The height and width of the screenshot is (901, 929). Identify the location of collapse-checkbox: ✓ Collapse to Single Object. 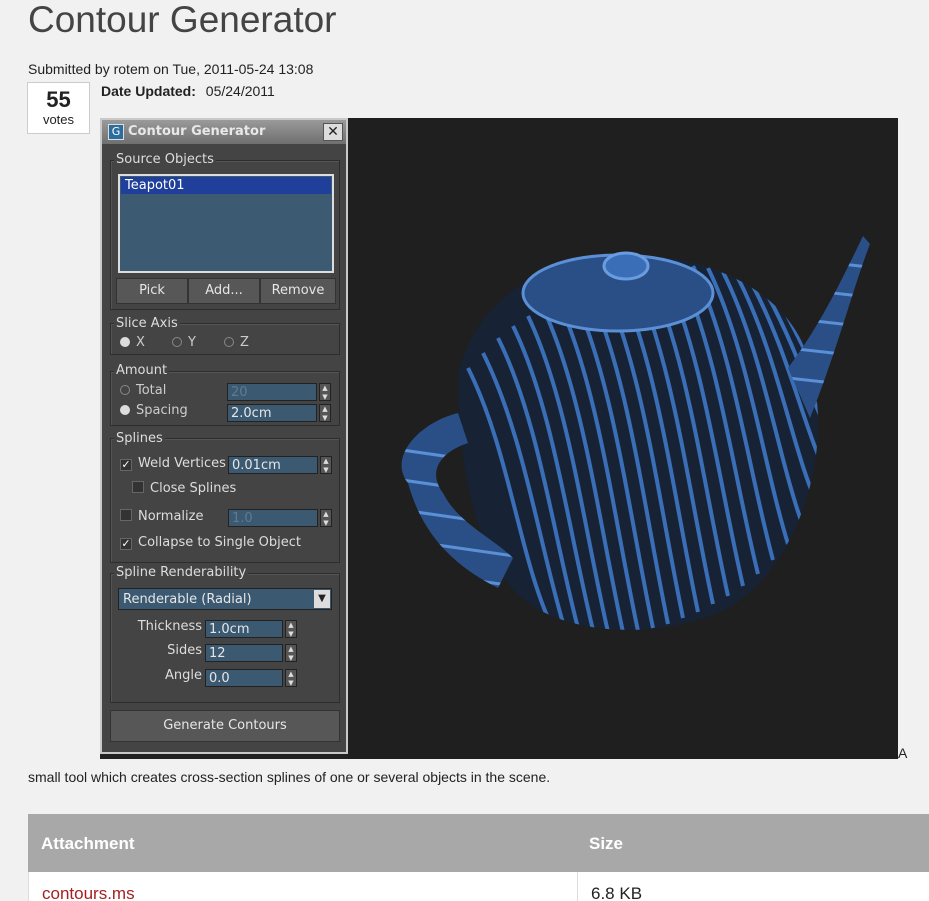
(210, 542).